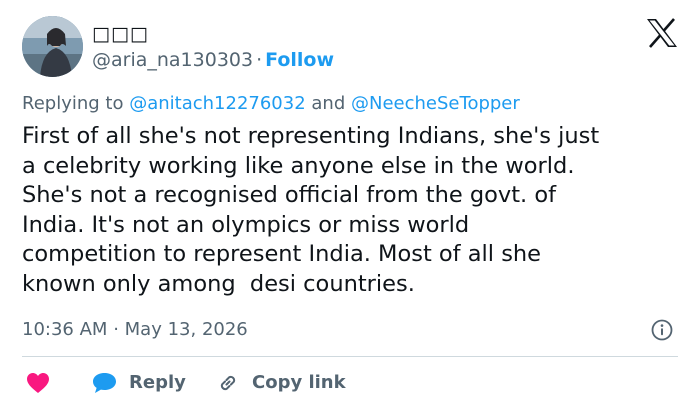 This screenshot has height=410, width=700. Describe the element at coordinates (65, 329) in the screenshot. I see `tweet-time: 10:36 AM` at that location.